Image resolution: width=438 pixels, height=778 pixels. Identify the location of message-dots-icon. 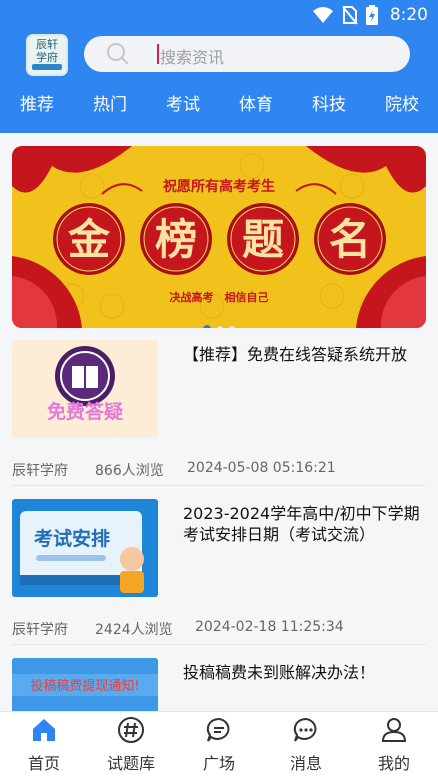
(305, 729).